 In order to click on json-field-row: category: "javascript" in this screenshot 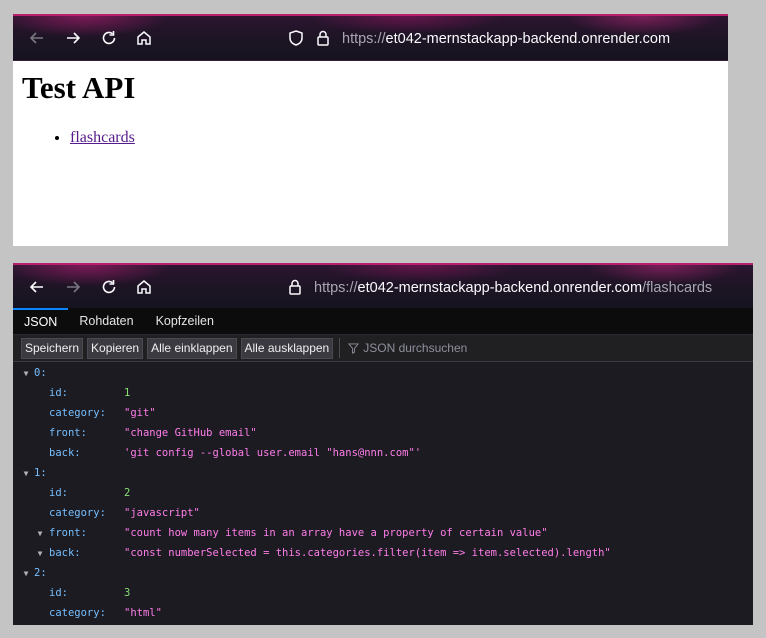, I will do `click(383, 513)`.